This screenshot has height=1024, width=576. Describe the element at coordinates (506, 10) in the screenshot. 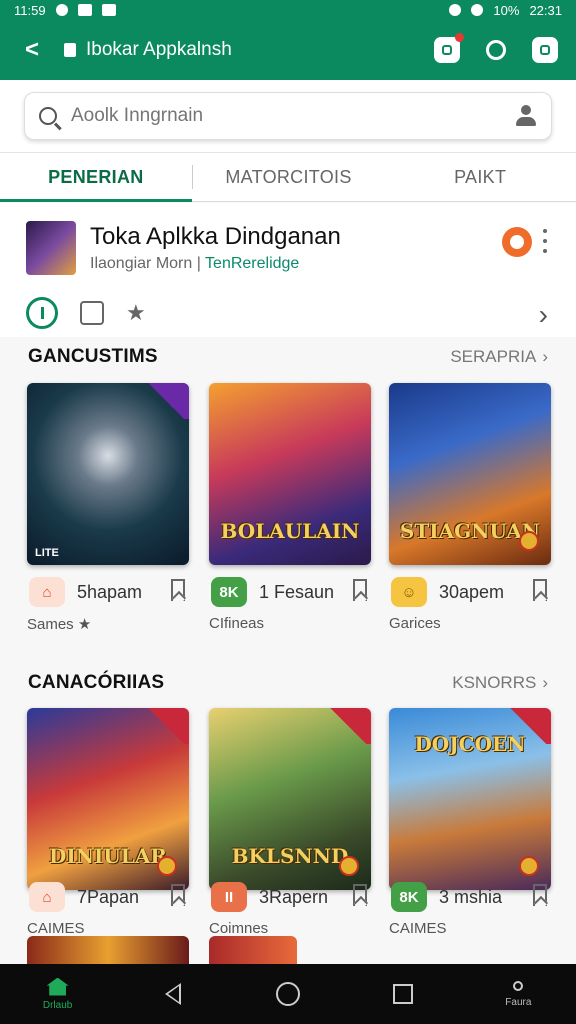

I see `battery-level: 10%` at that location.